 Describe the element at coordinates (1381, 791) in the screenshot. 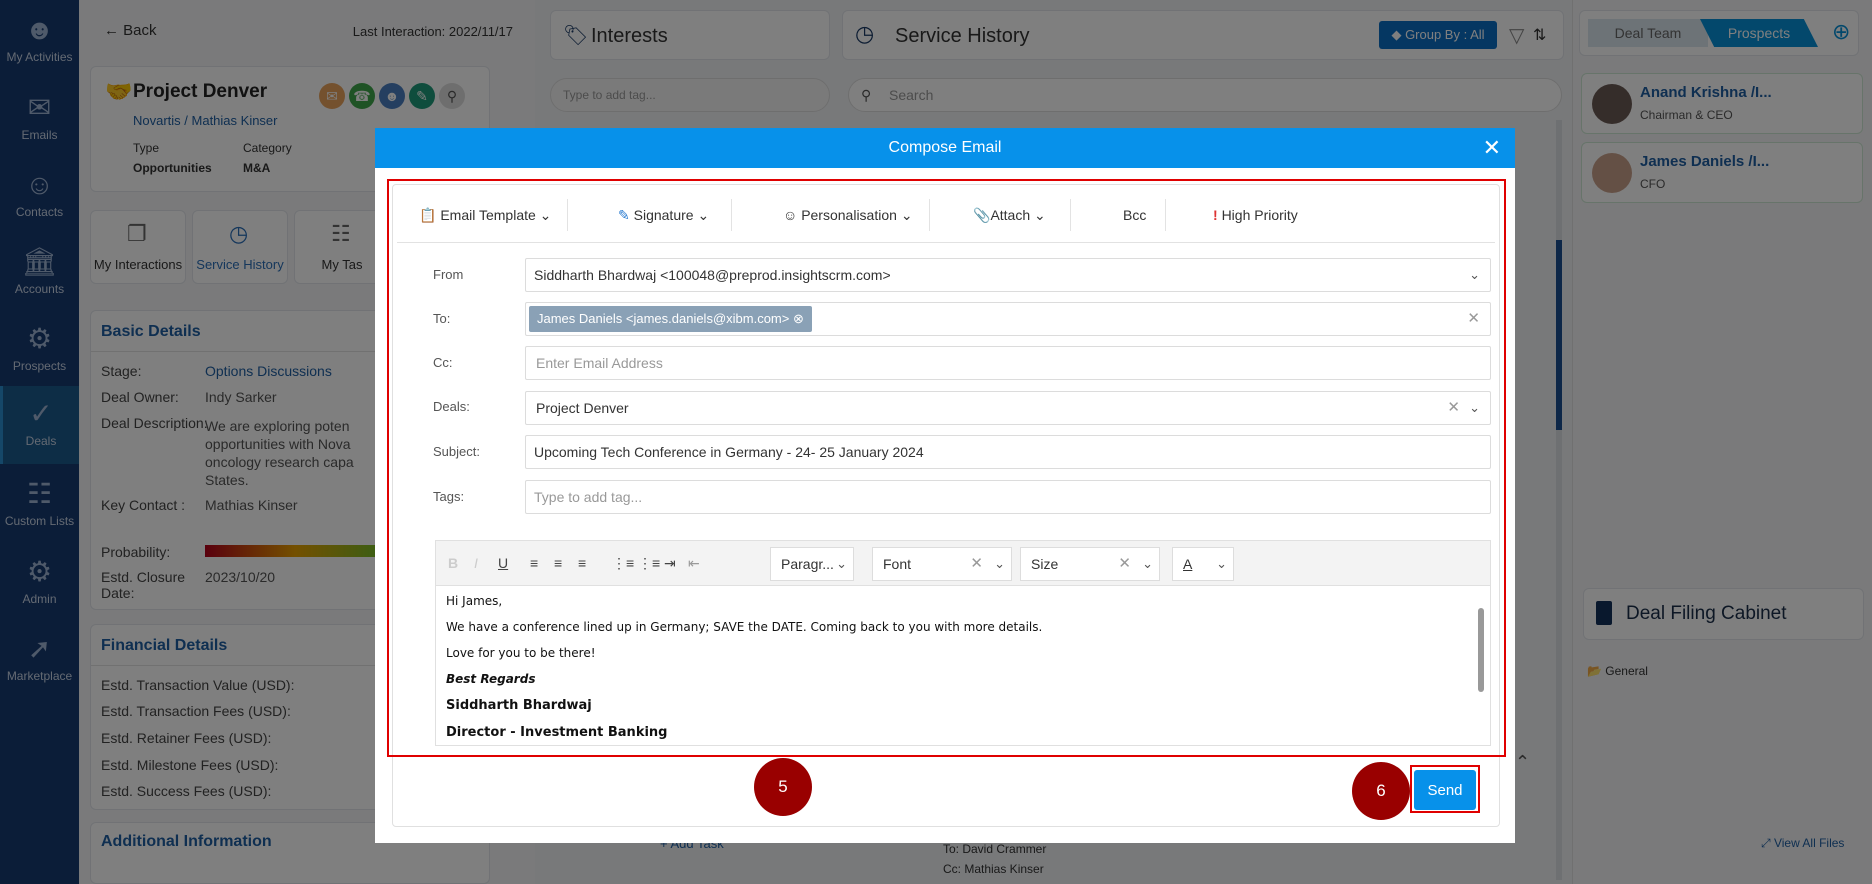

I see `step-marker-6: 6` at that location.